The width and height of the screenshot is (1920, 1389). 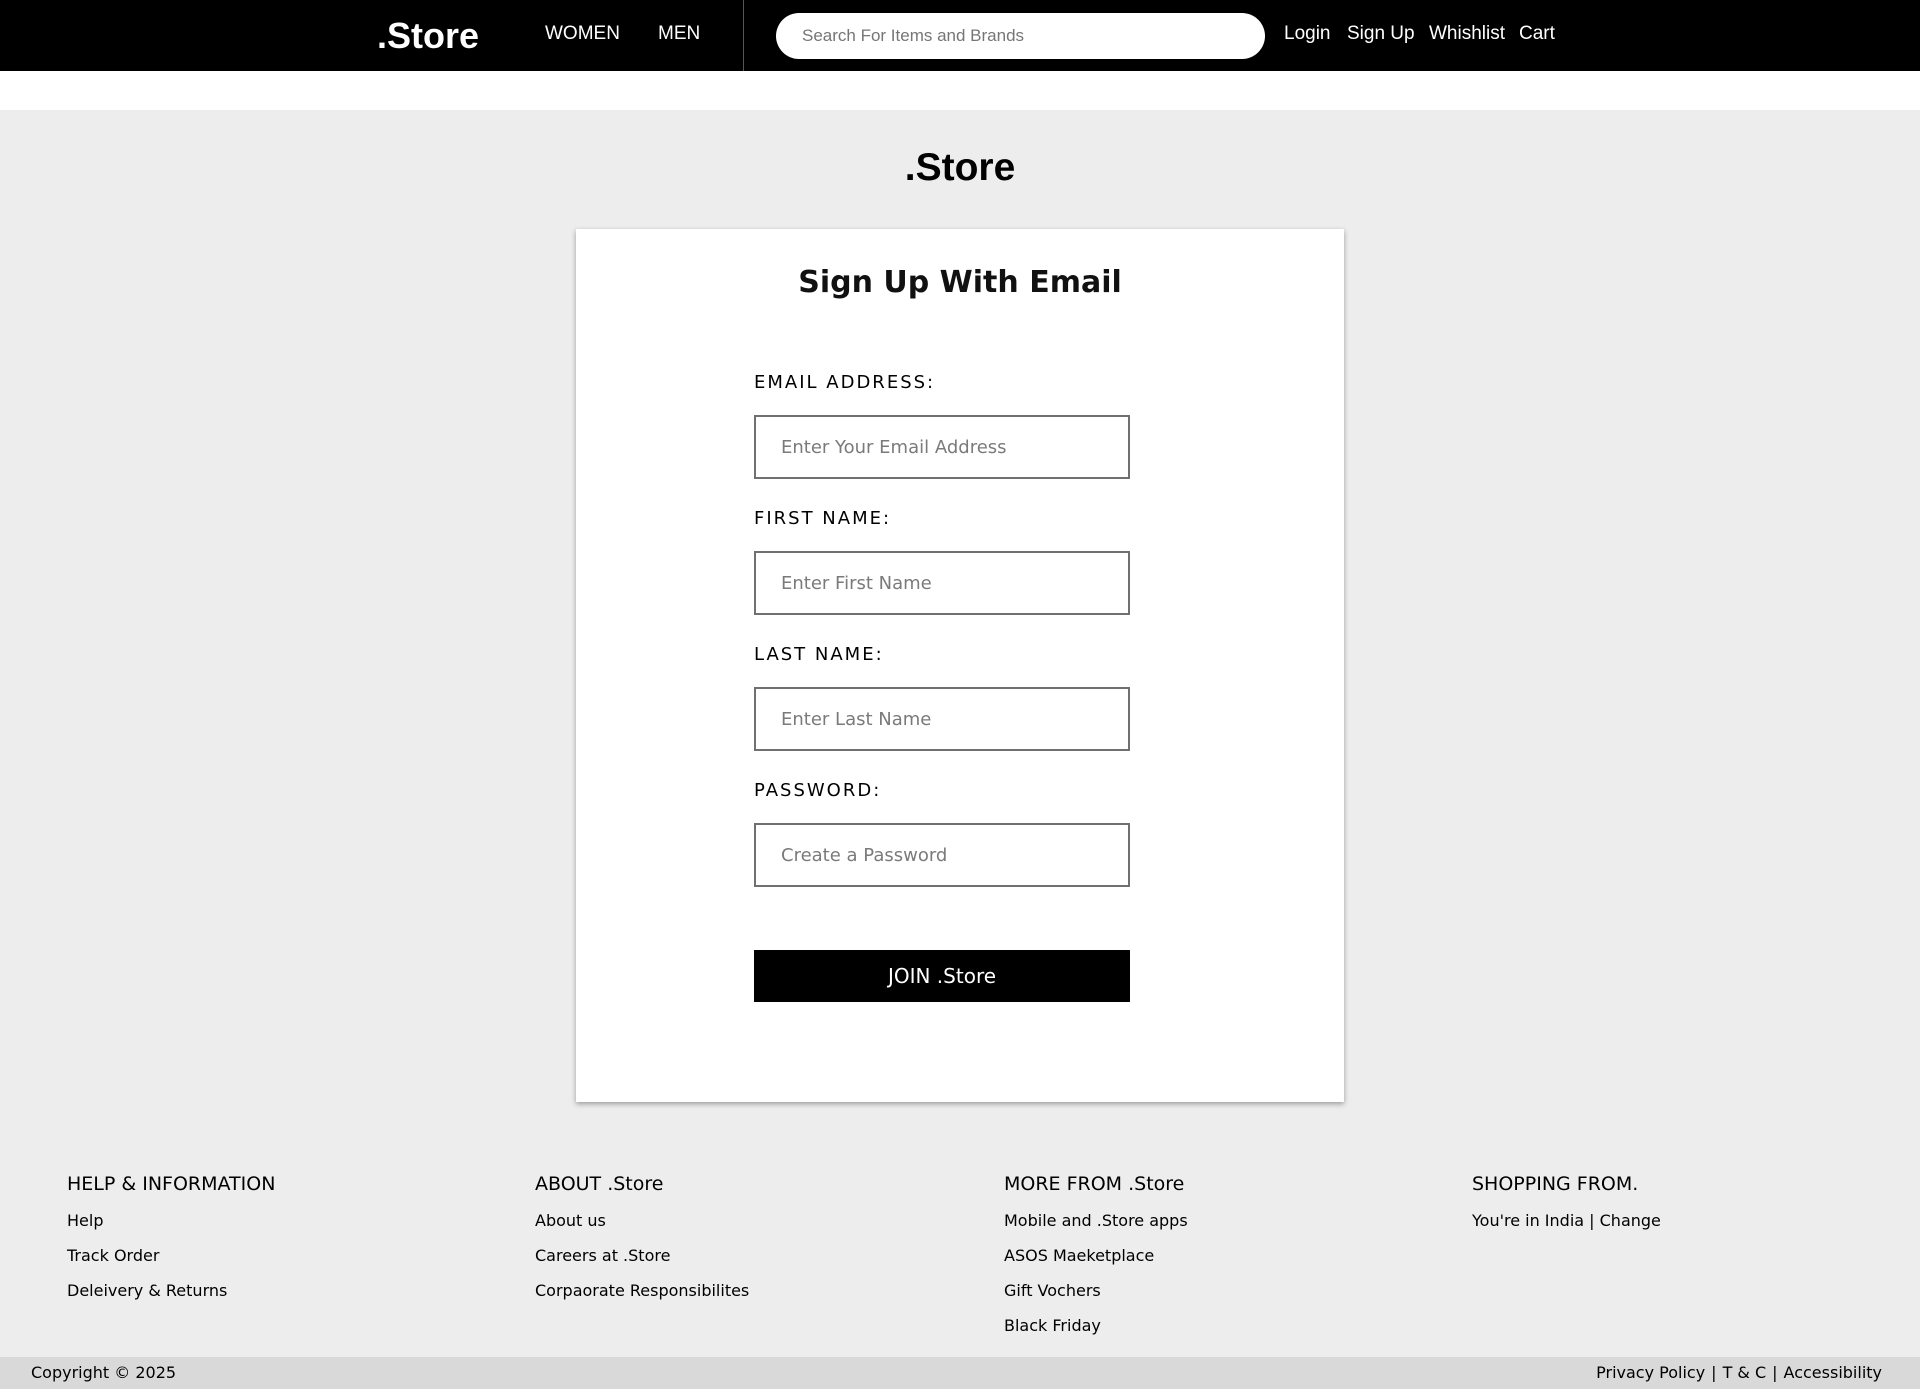 What do you see at coordinates (942, 719) in the screenshot?
I see `last-name-field` at bounding box center [942, 719].